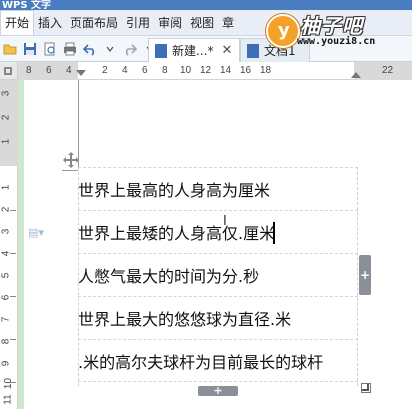 Image resolution: width=412 pixels, height=409 pixels. I want to click on table-cell: 世界上最大的悠悠球为直径.米, so click(184, 318).